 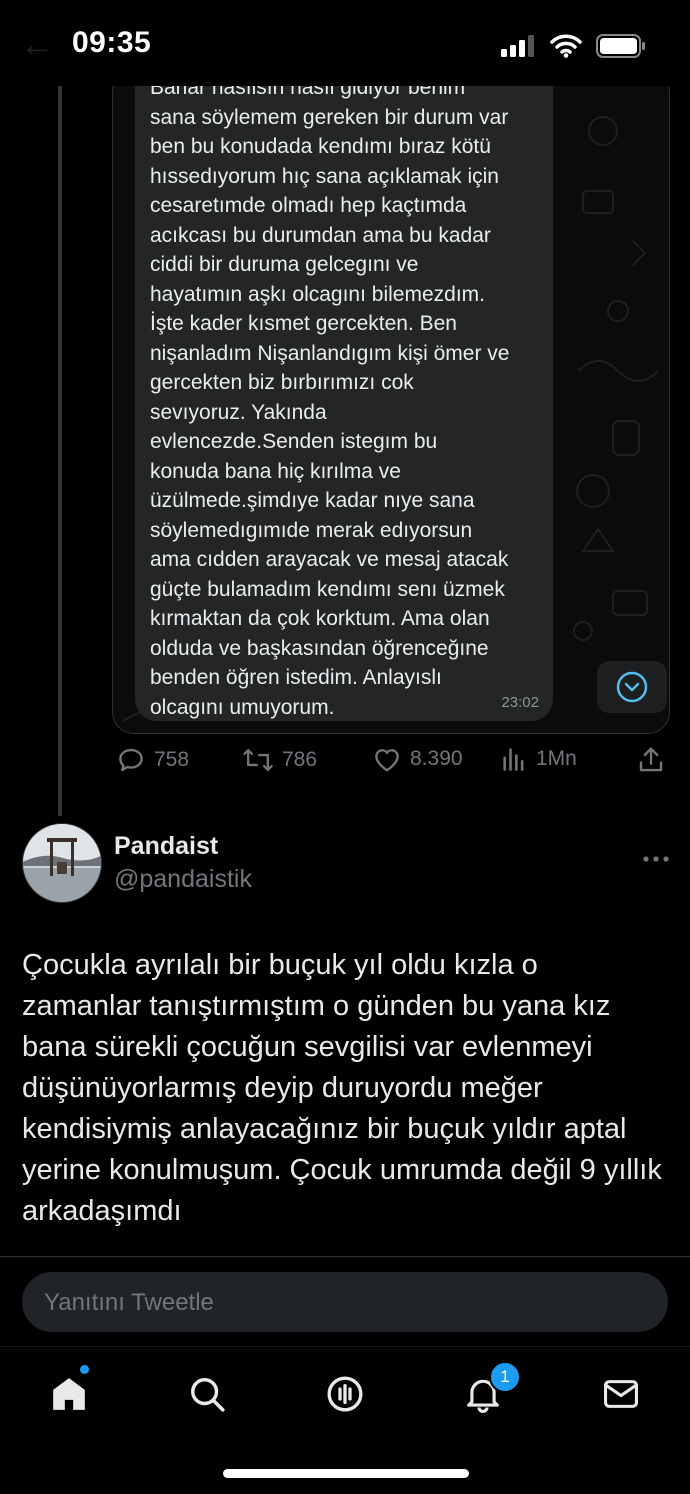 What do you see at coordinates (345, 1256) in the screenshot?
I see `divider` at bounding box center [345, 1256].